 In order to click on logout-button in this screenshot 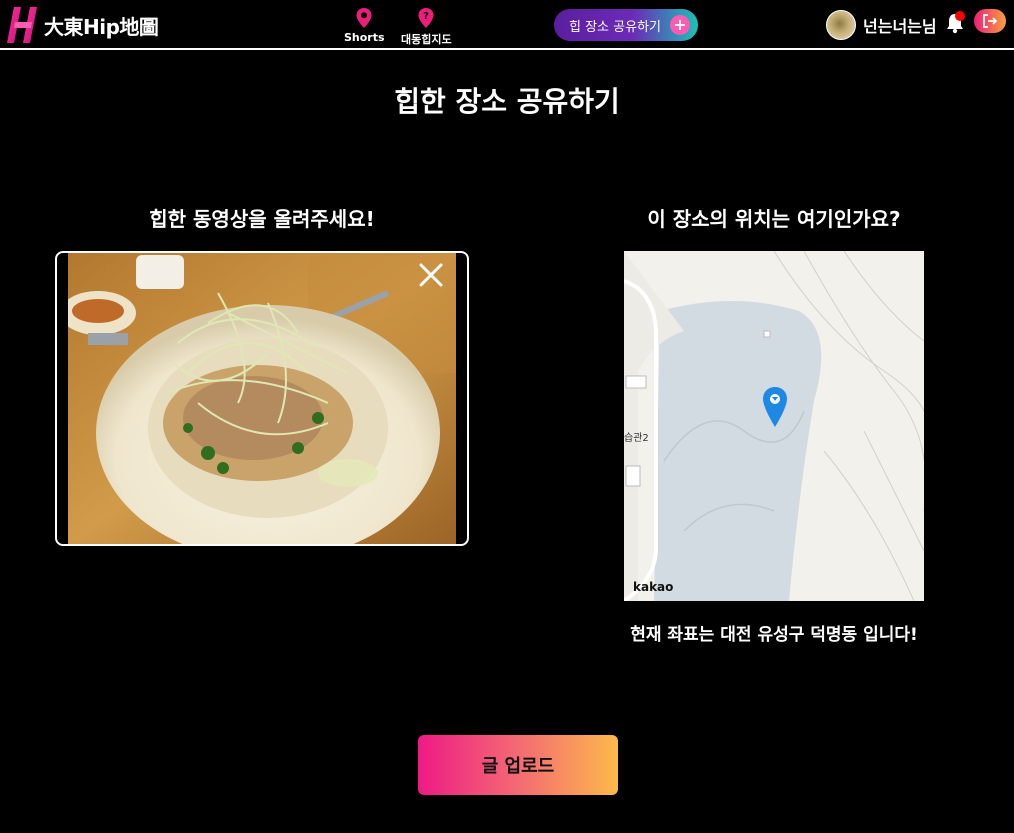, I will do `click(990, 21)`.